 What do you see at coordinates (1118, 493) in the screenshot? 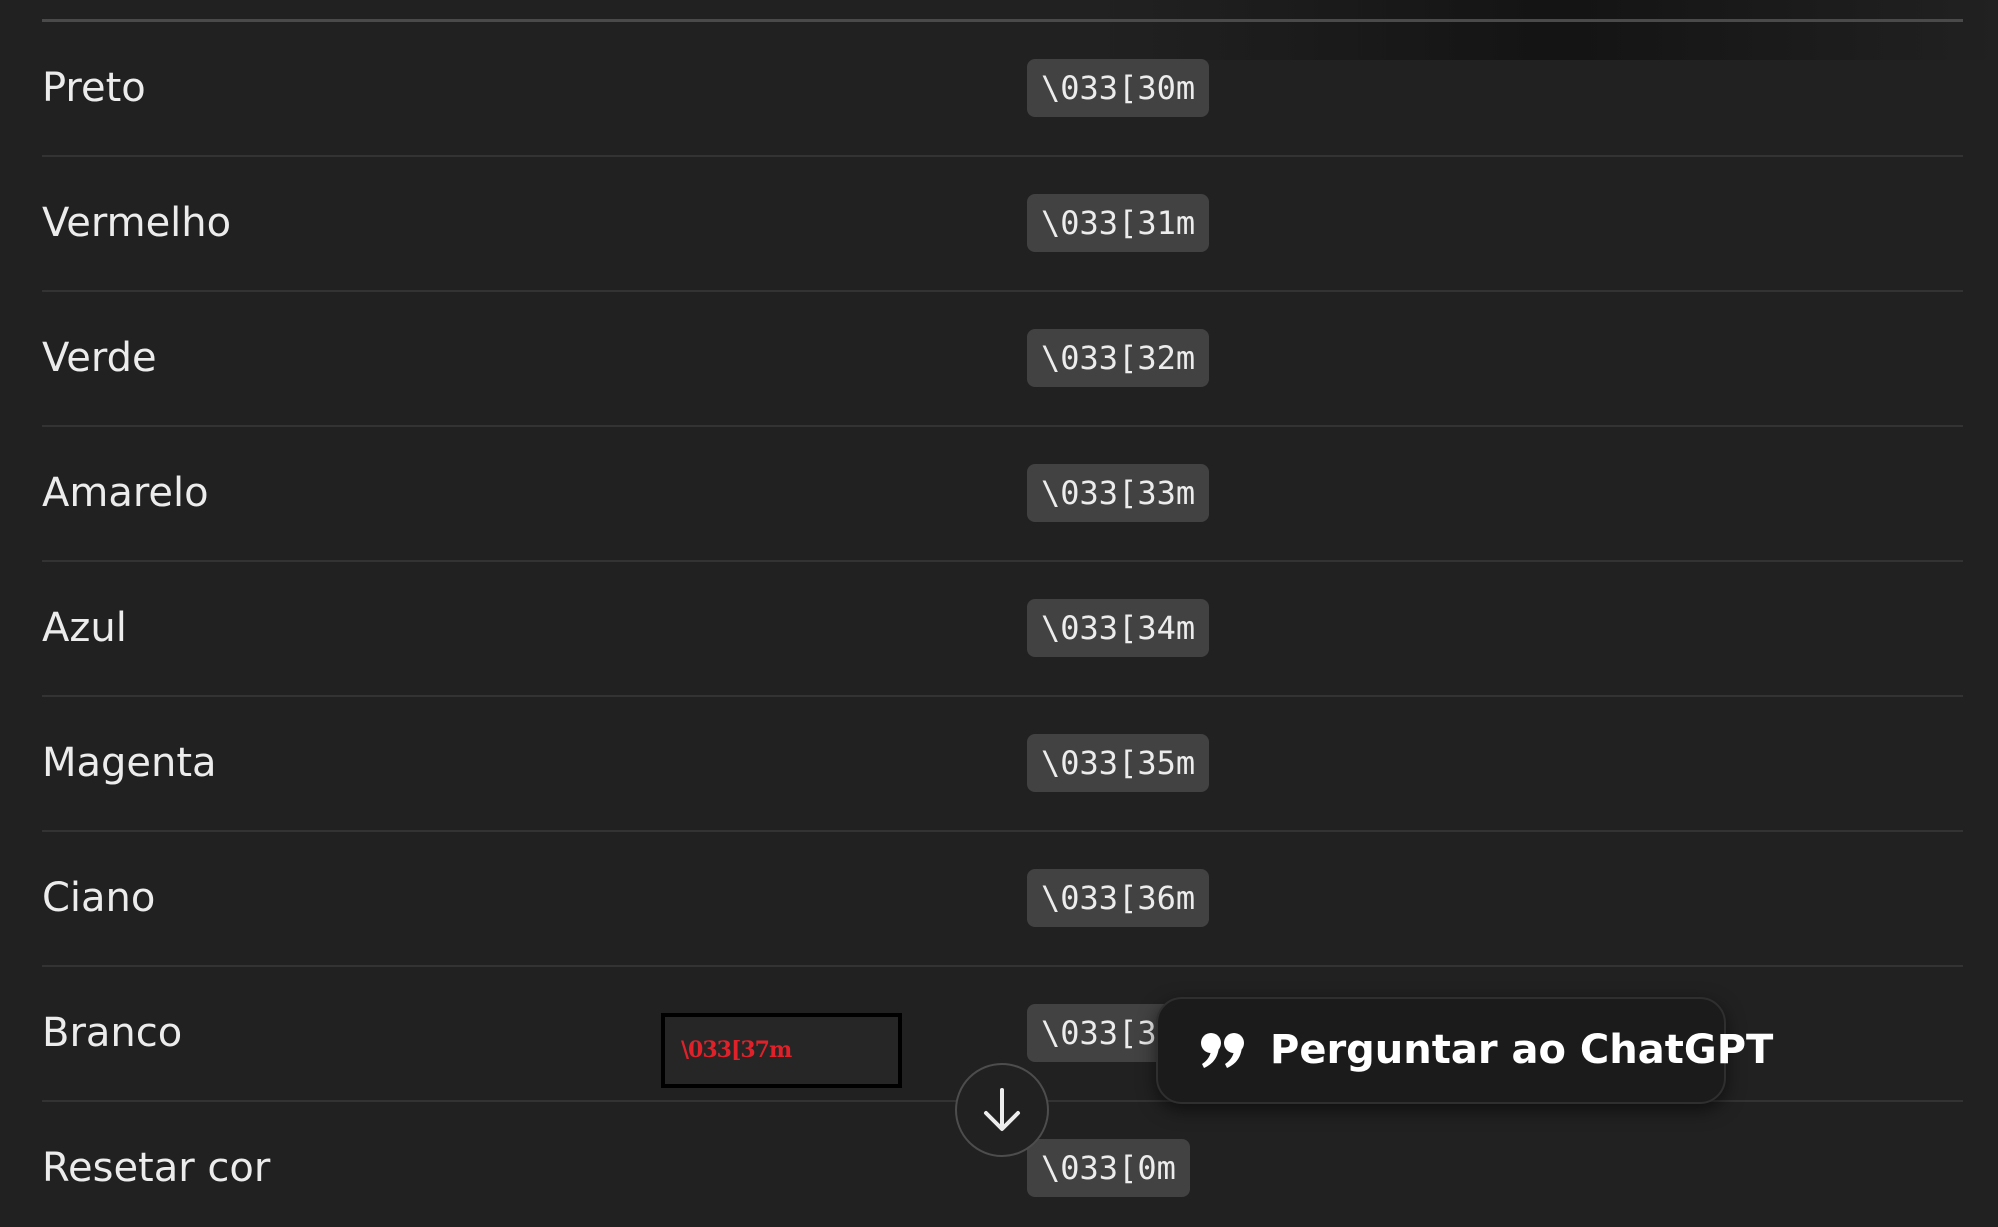
I see `ansi-code: \033[33m` at bounding box center [1118, 493].